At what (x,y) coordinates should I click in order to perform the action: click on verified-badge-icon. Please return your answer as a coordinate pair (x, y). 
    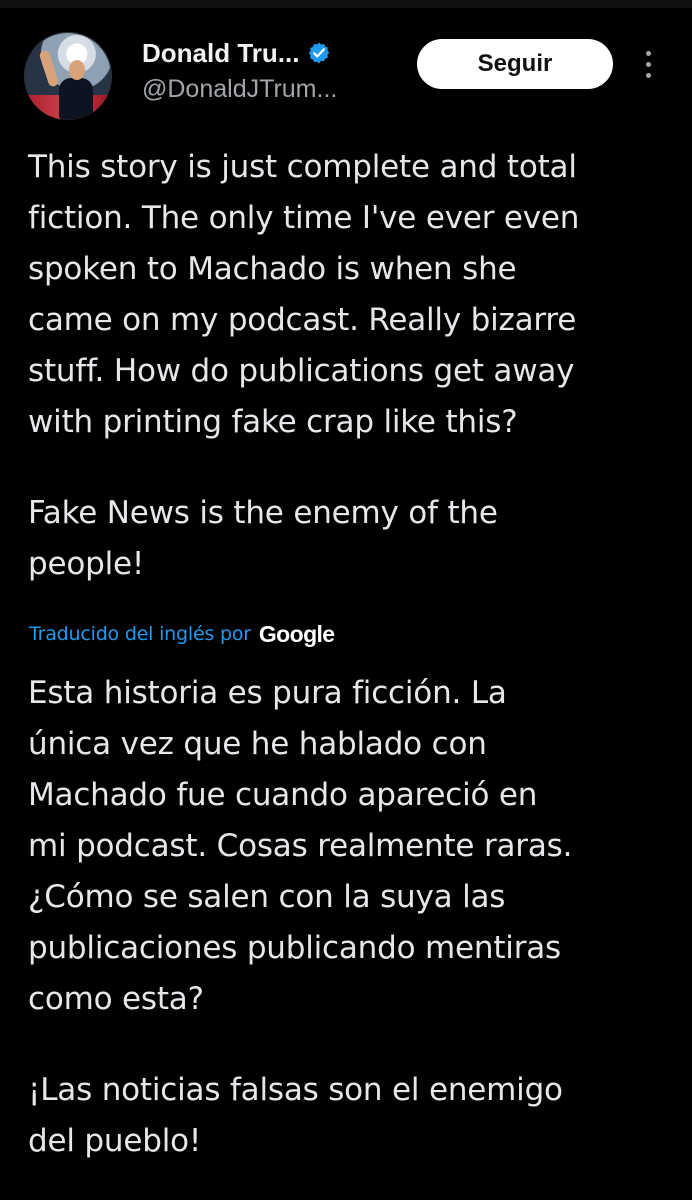
    Looking at the image, I should click on (319, 53).